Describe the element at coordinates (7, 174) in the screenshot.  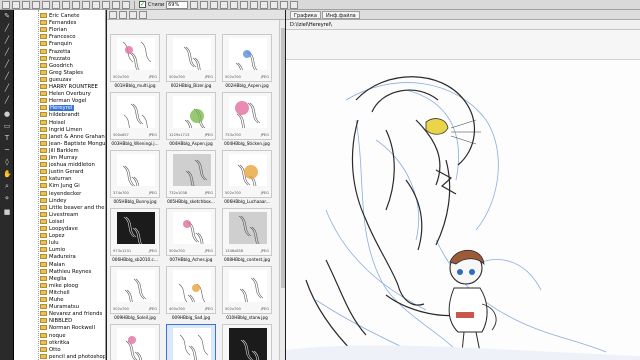
I see `hand-icon: ✋` at that location.